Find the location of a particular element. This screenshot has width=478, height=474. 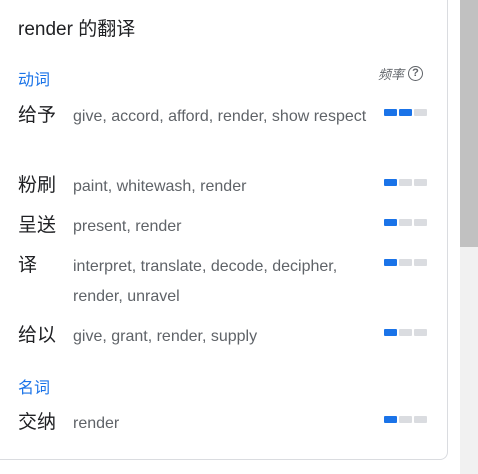

entry-term: 呈送 is located at coordinates (37, 225).